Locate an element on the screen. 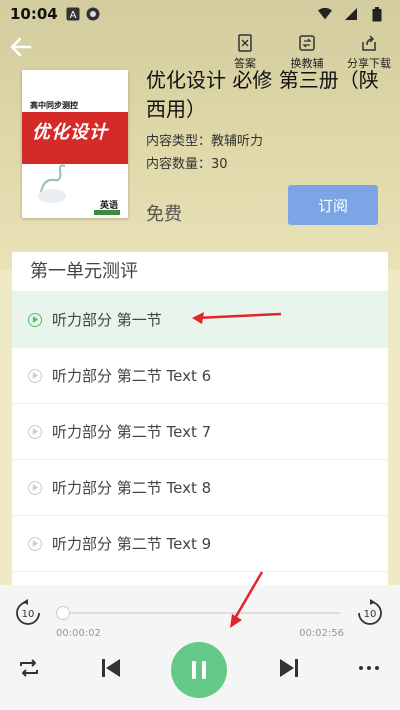 Image resolution: width=400 pixels, height=710 pixels. cover-series: 高中同步测控 is located at coordinates (54, 105).